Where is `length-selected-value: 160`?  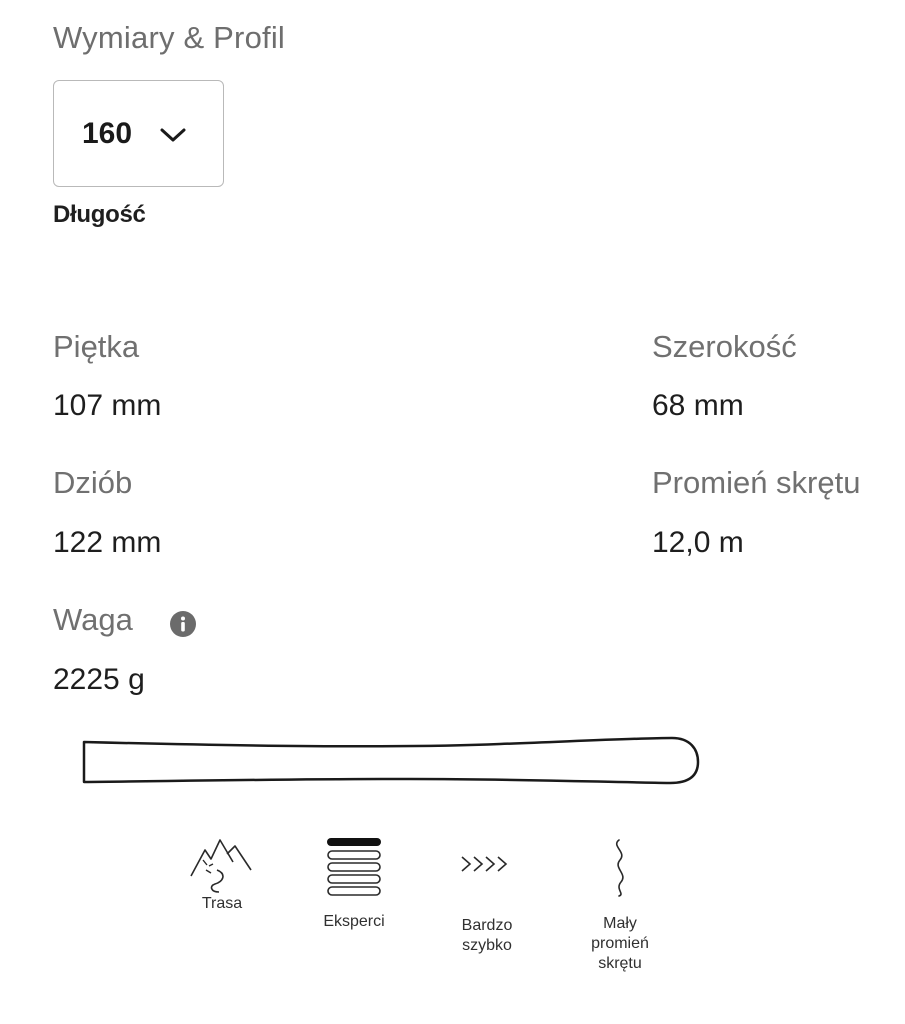
length-selected-value: 160 is located at coordinates (107, 133).